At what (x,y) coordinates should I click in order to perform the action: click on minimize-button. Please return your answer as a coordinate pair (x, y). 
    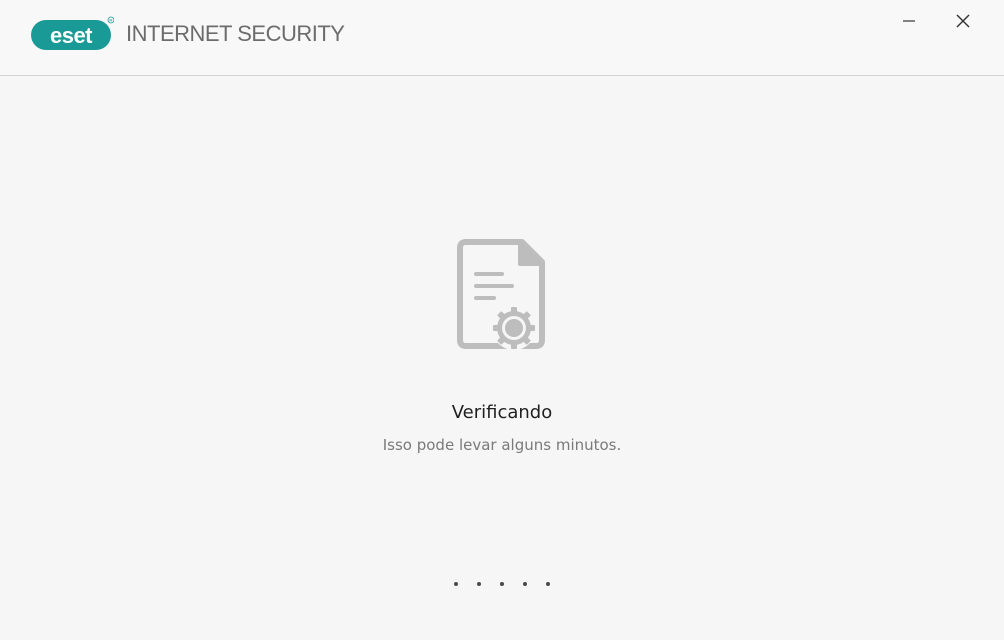
    Looking at the image, I should click on (909, 21).